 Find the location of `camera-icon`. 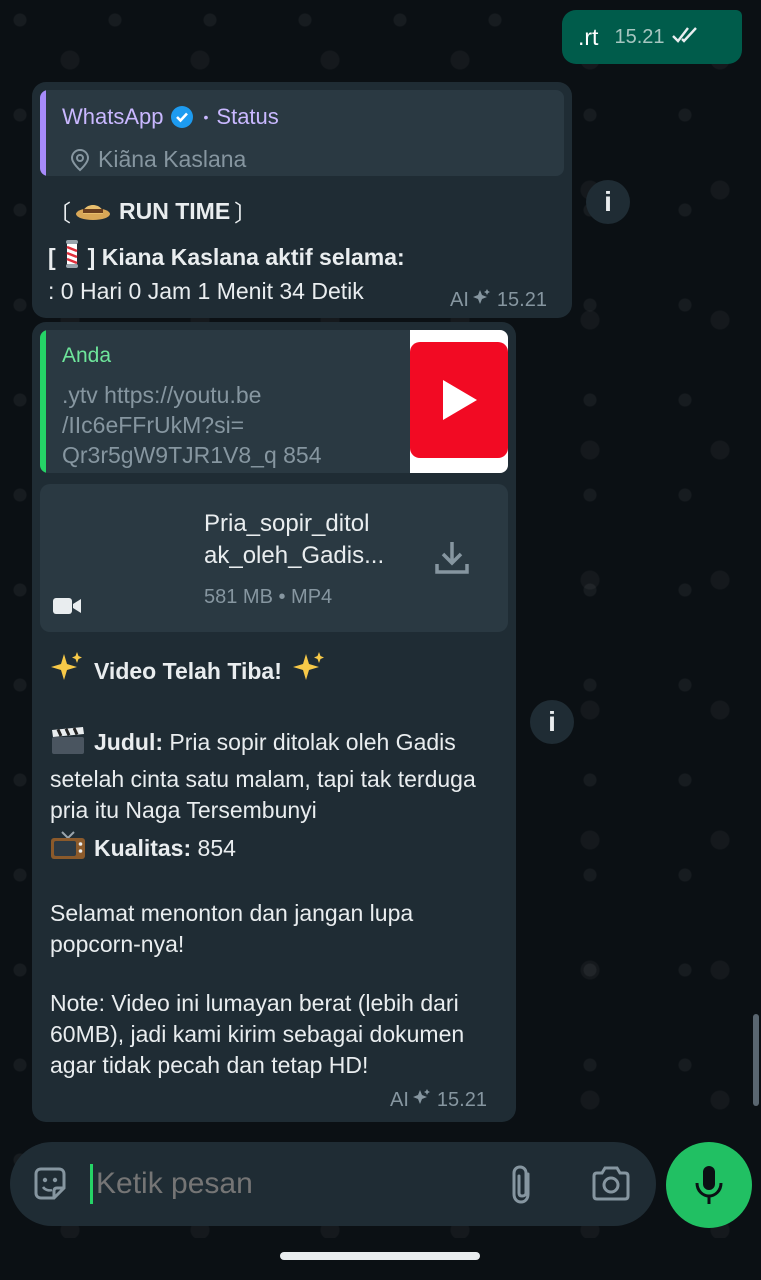

camera-icon is located at coordinates (611, 1185).